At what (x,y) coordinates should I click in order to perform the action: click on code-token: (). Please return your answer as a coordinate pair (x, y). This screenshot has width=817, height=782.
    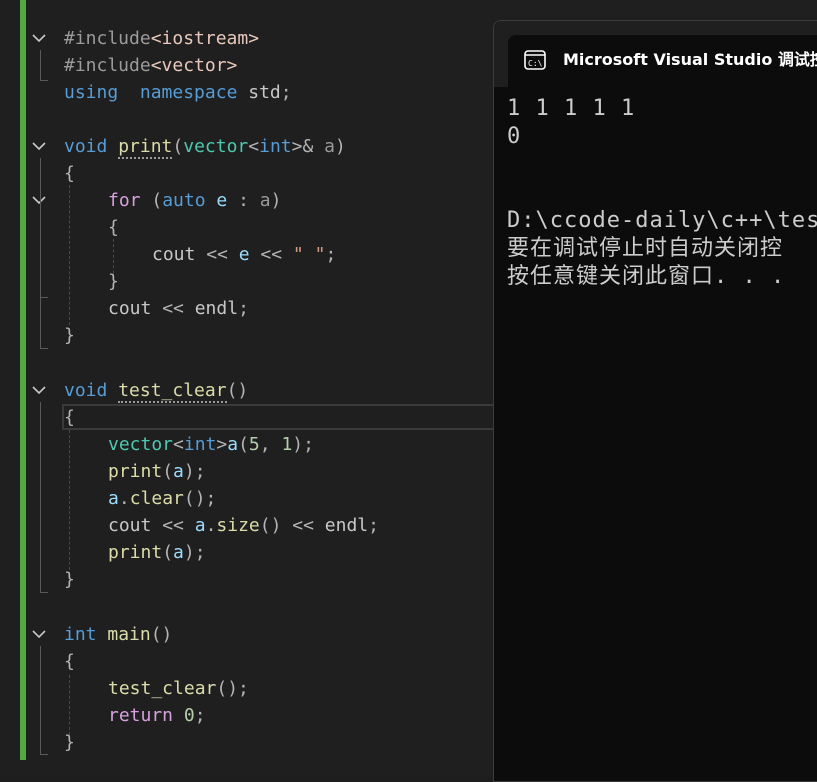
    Looking at the image, I should click on (161, 634).